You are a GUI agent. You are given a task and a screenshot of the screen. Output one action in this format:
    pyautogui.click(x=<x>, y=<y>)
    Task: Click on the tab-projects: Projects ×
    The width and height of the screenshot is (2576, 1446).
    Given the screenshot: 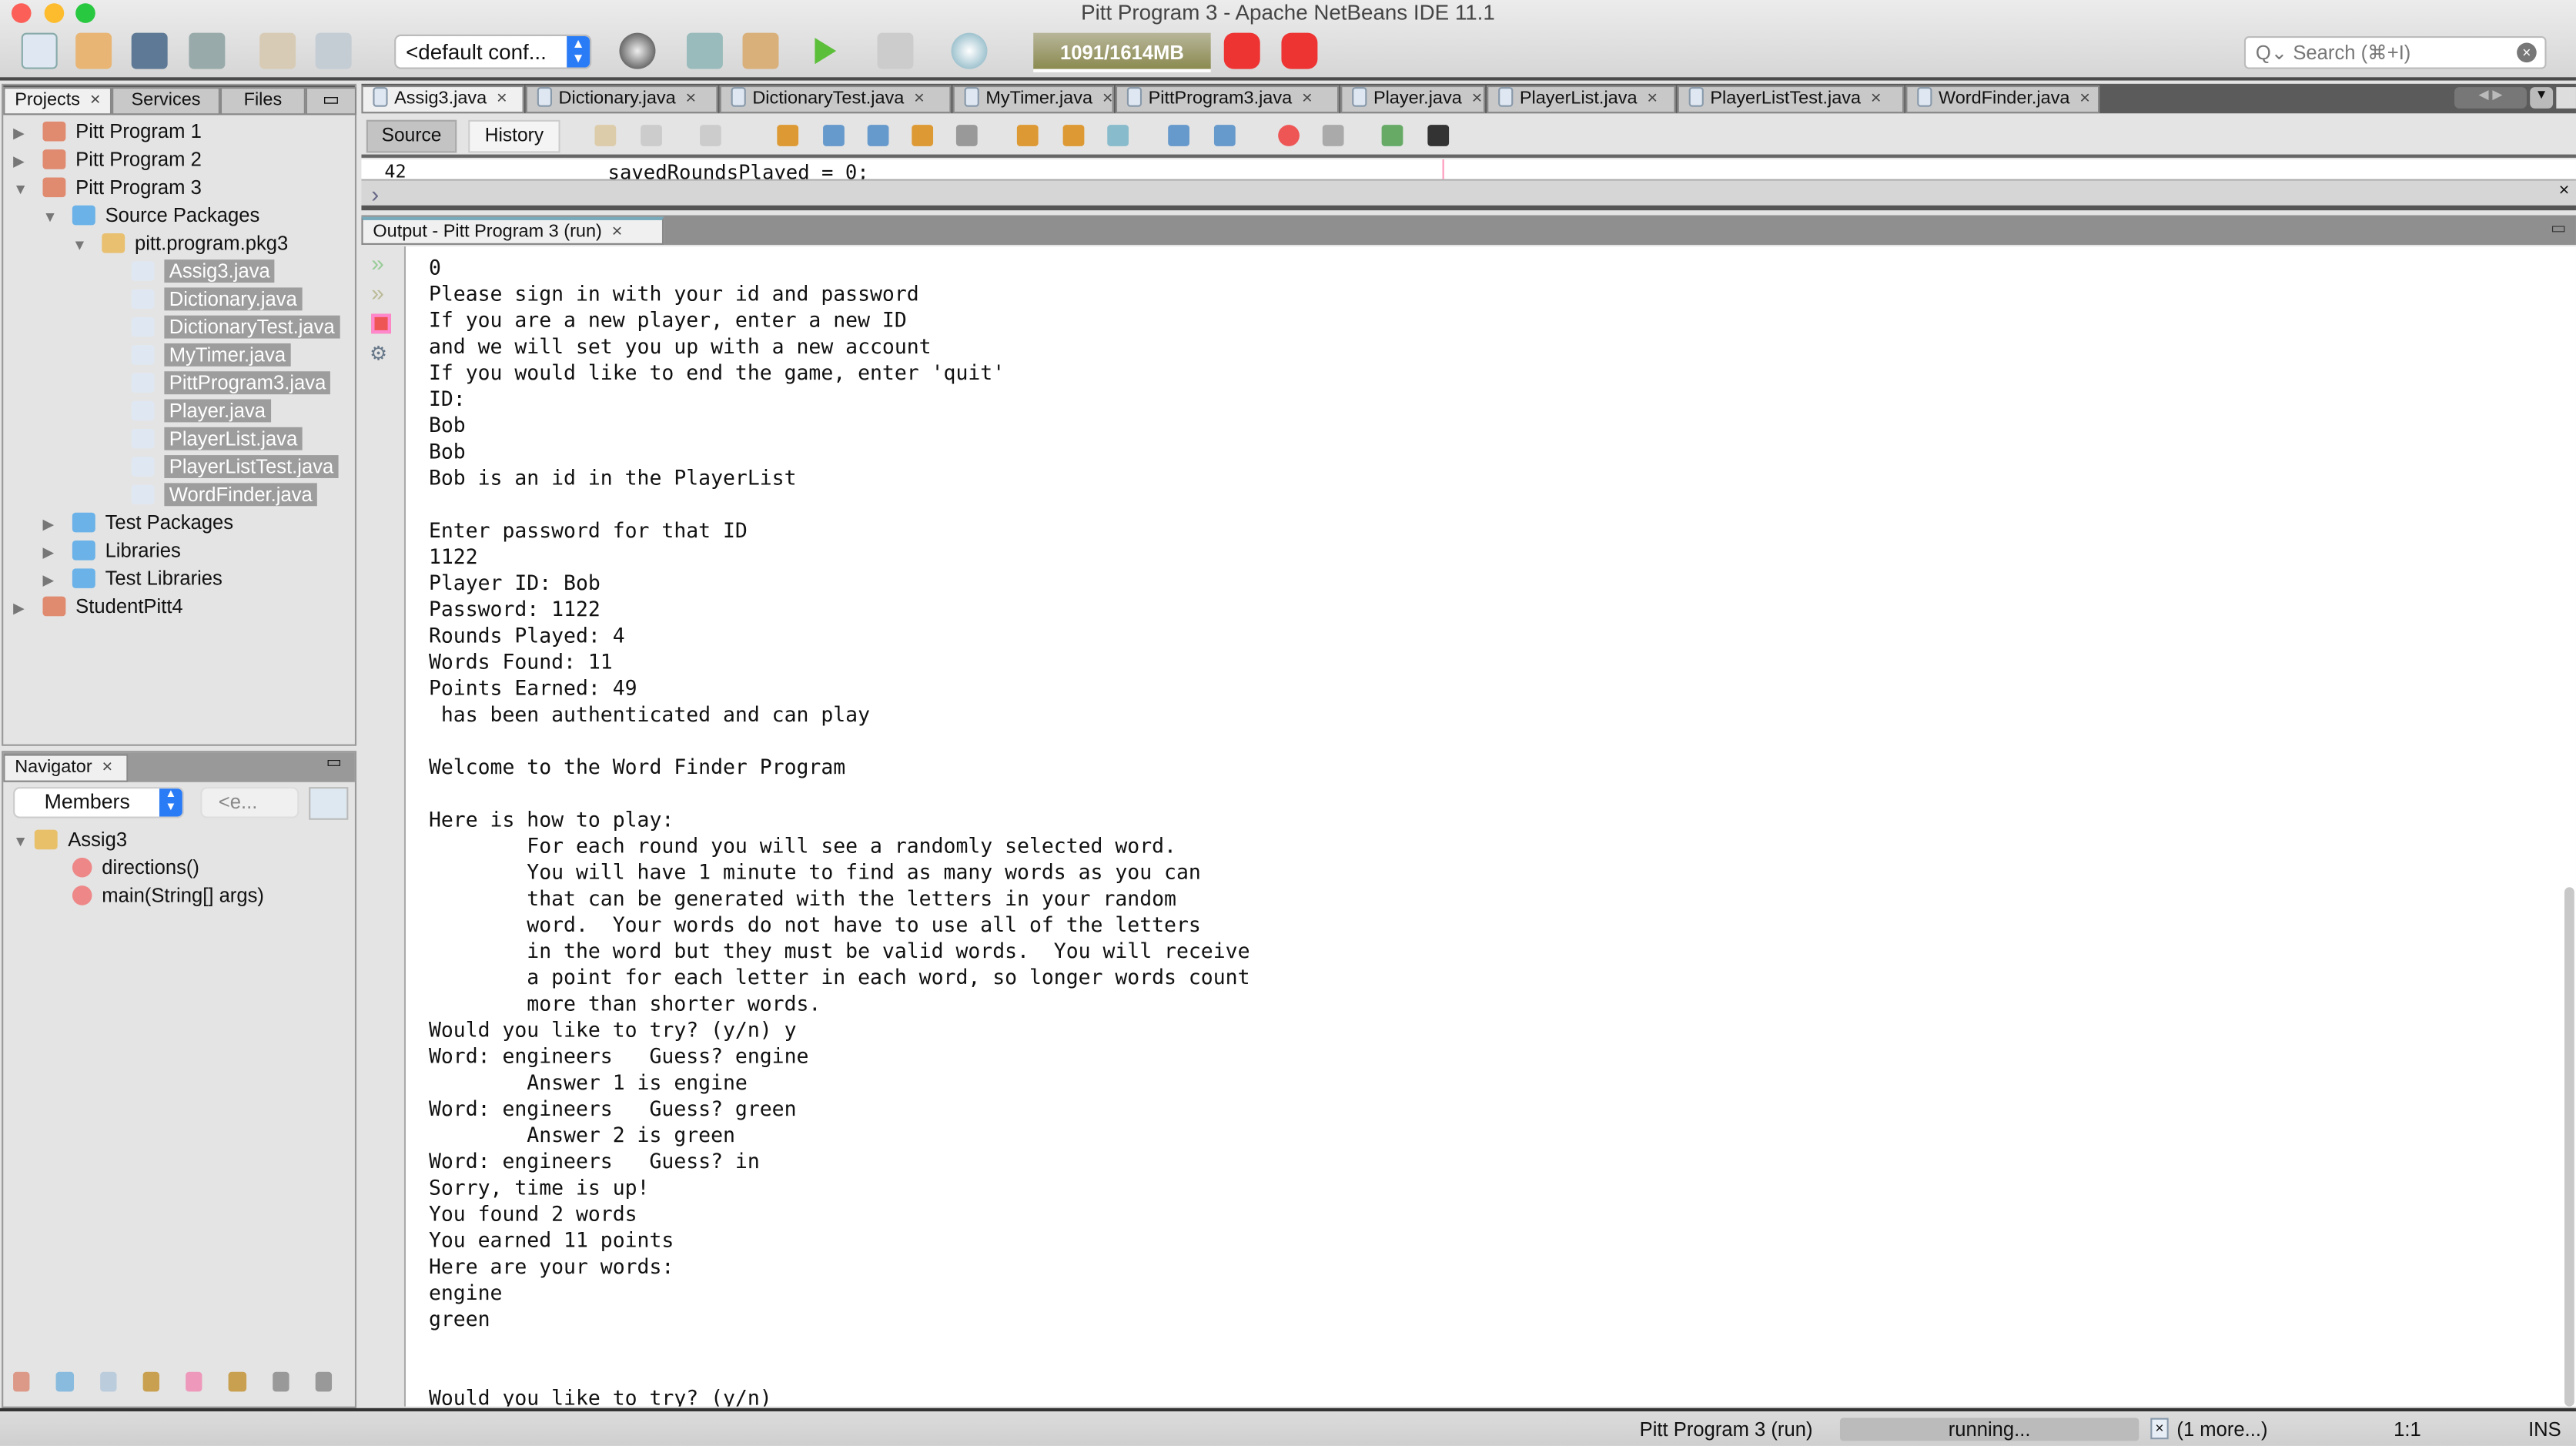 What is the action you would take?
    pyautogui.click(x=57, y=101)
    